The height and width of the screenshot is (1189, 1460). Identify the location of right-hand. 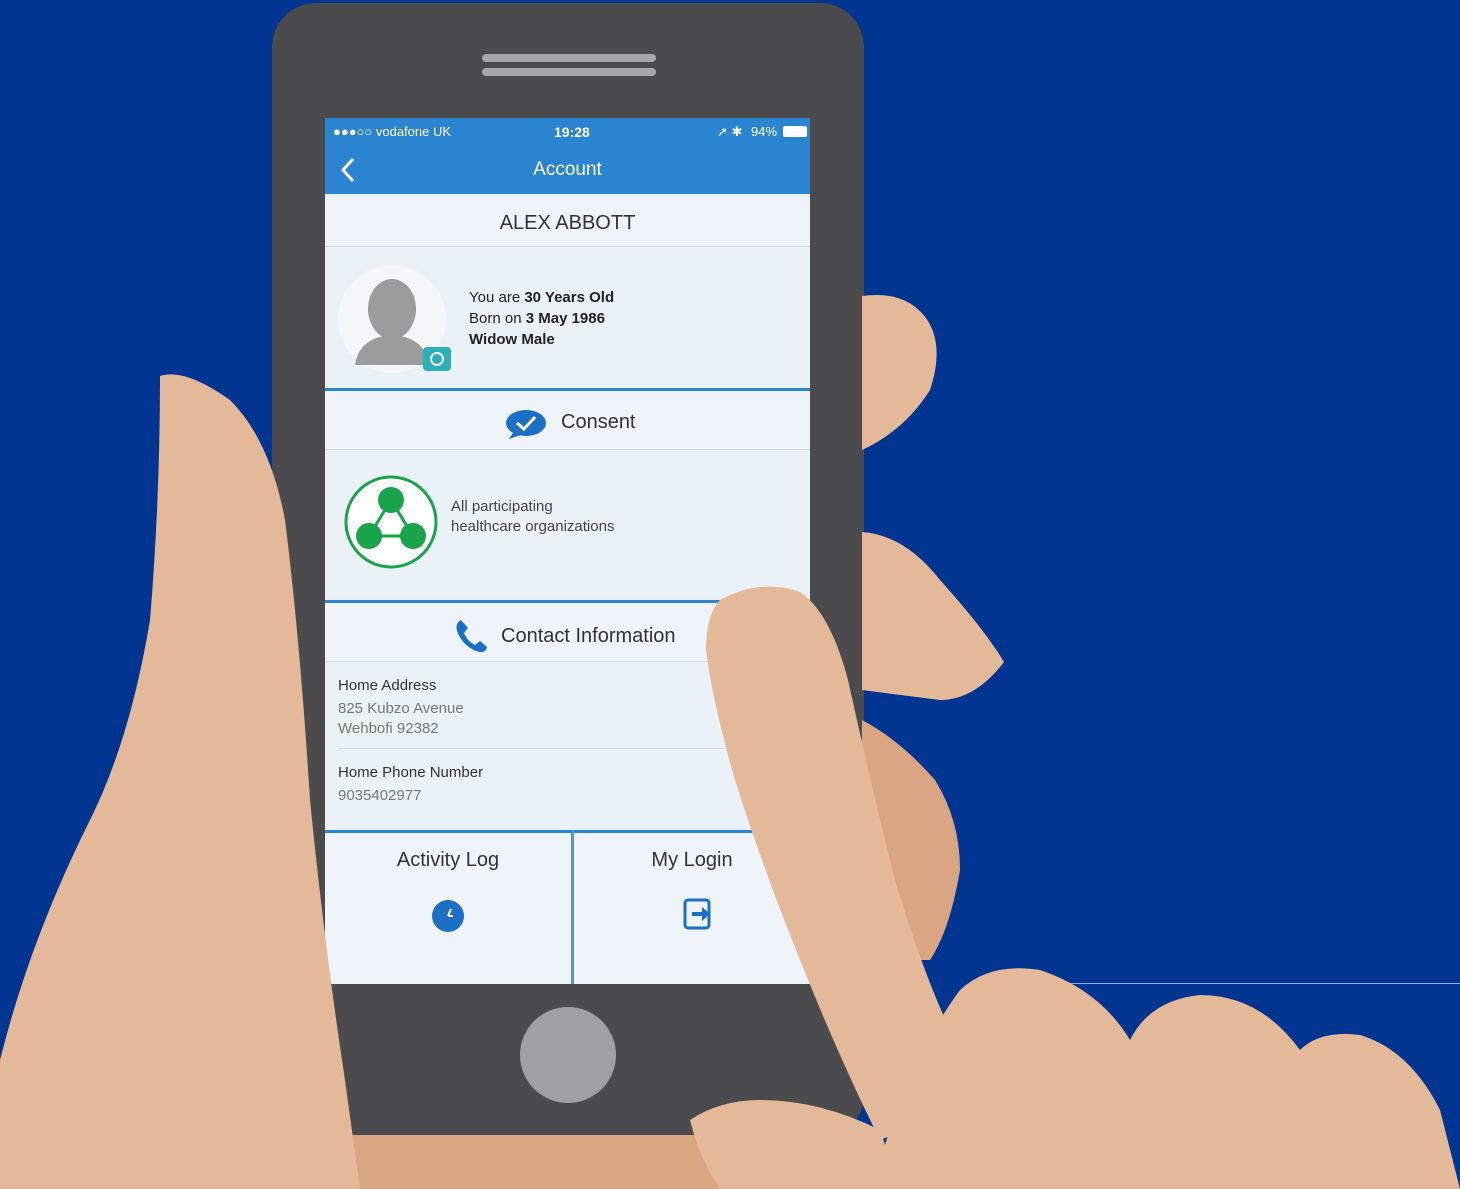
(1165, 1078).